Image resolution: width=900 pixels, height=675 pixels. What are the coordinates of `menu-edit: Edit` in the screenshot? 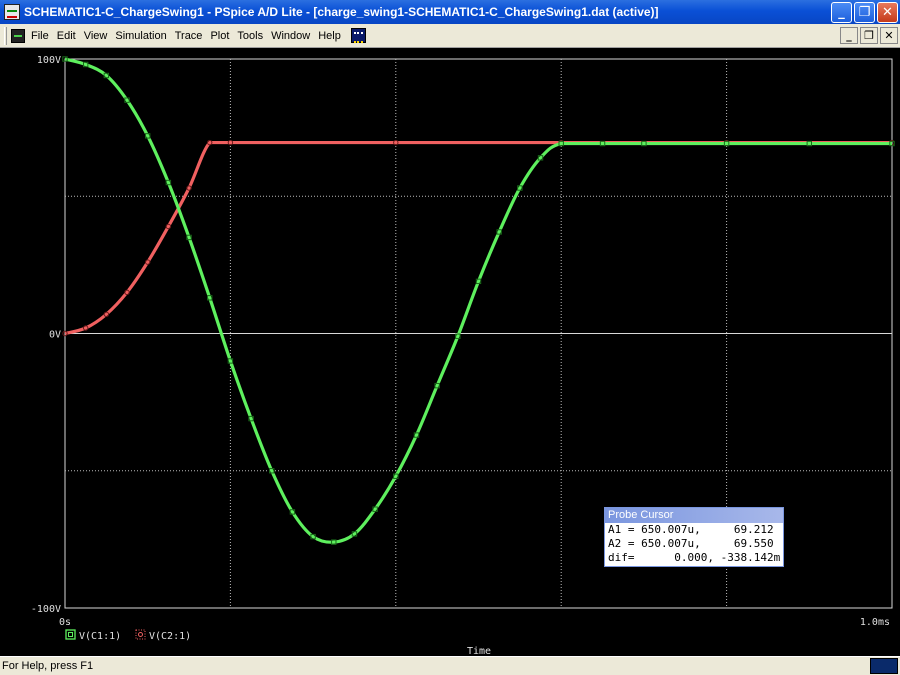 It's located at (66, 36).